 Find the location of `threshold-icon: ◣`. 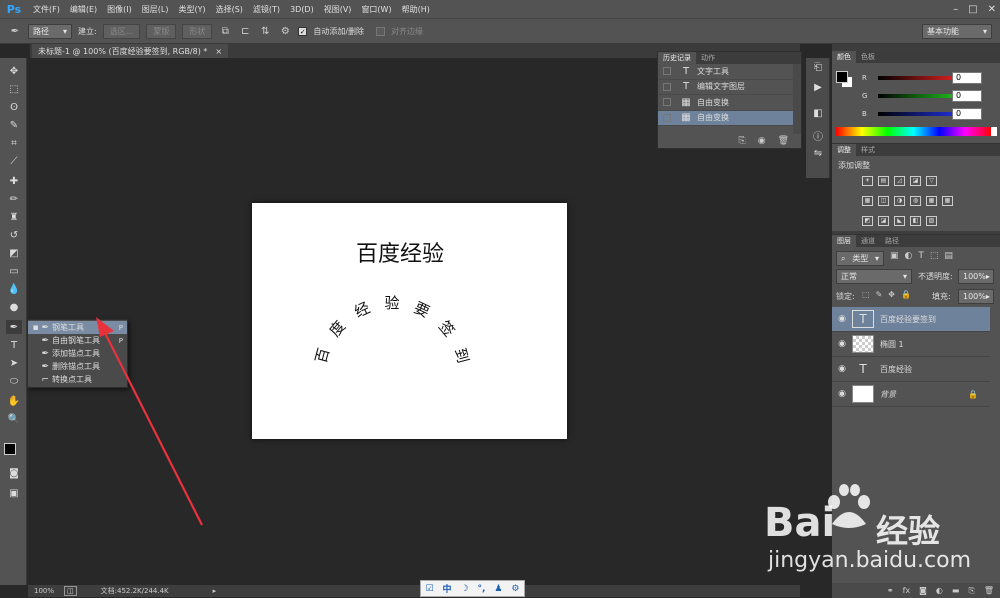

threshold-icon: ◣ is located at coordinates (899, 221).